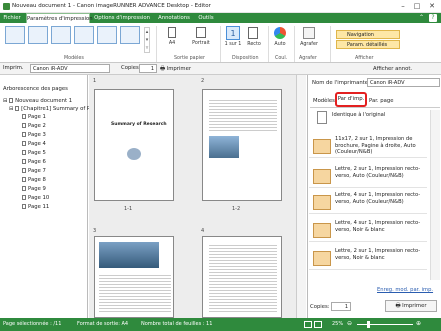  Describe the element at coordinates (95, 231) in the screenshot. I see `page-number: 3` at that location.